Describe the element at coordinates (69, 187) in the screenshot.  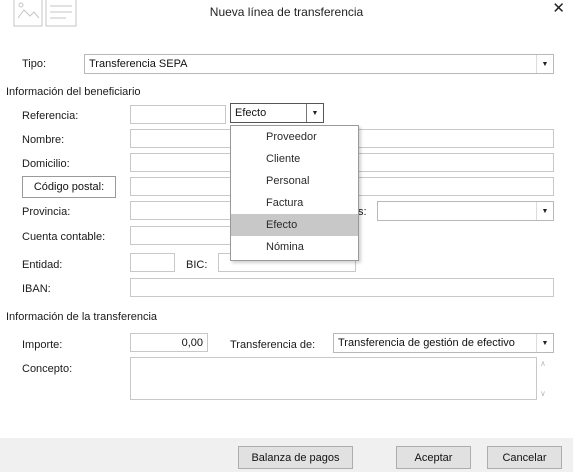
I see `codigo-postal-button: Código postal:` at that location.